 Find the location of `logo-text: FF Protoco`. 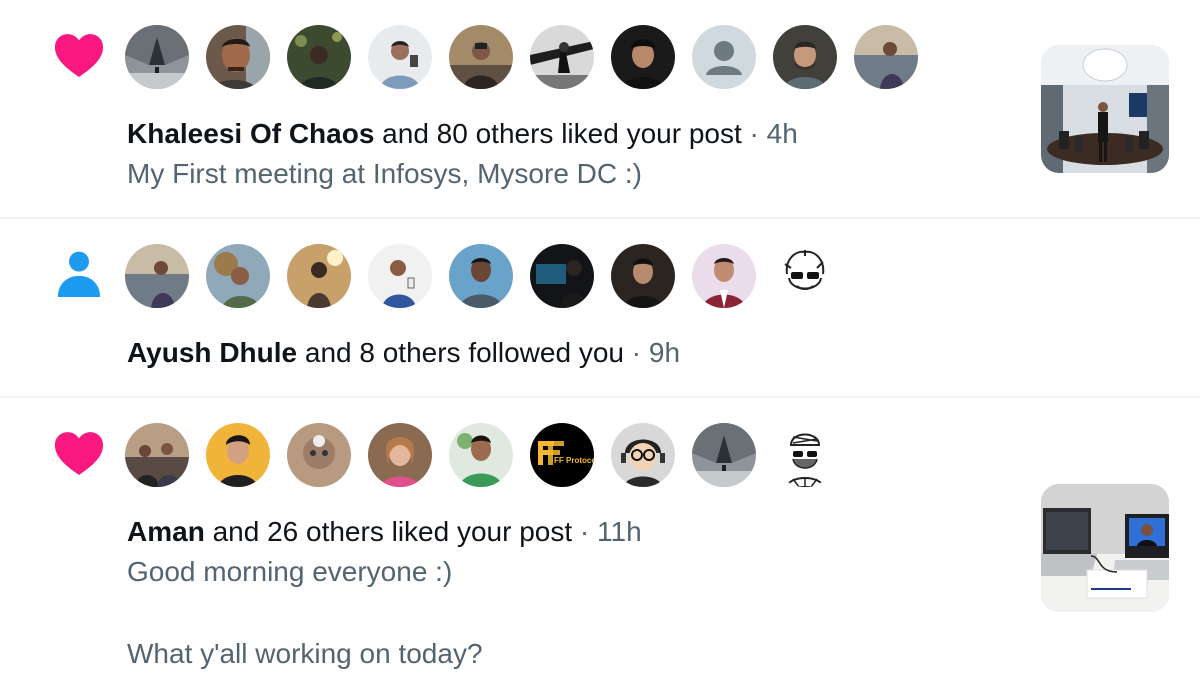

logo-text: FF Protoco is located at coordinates (574, 460).